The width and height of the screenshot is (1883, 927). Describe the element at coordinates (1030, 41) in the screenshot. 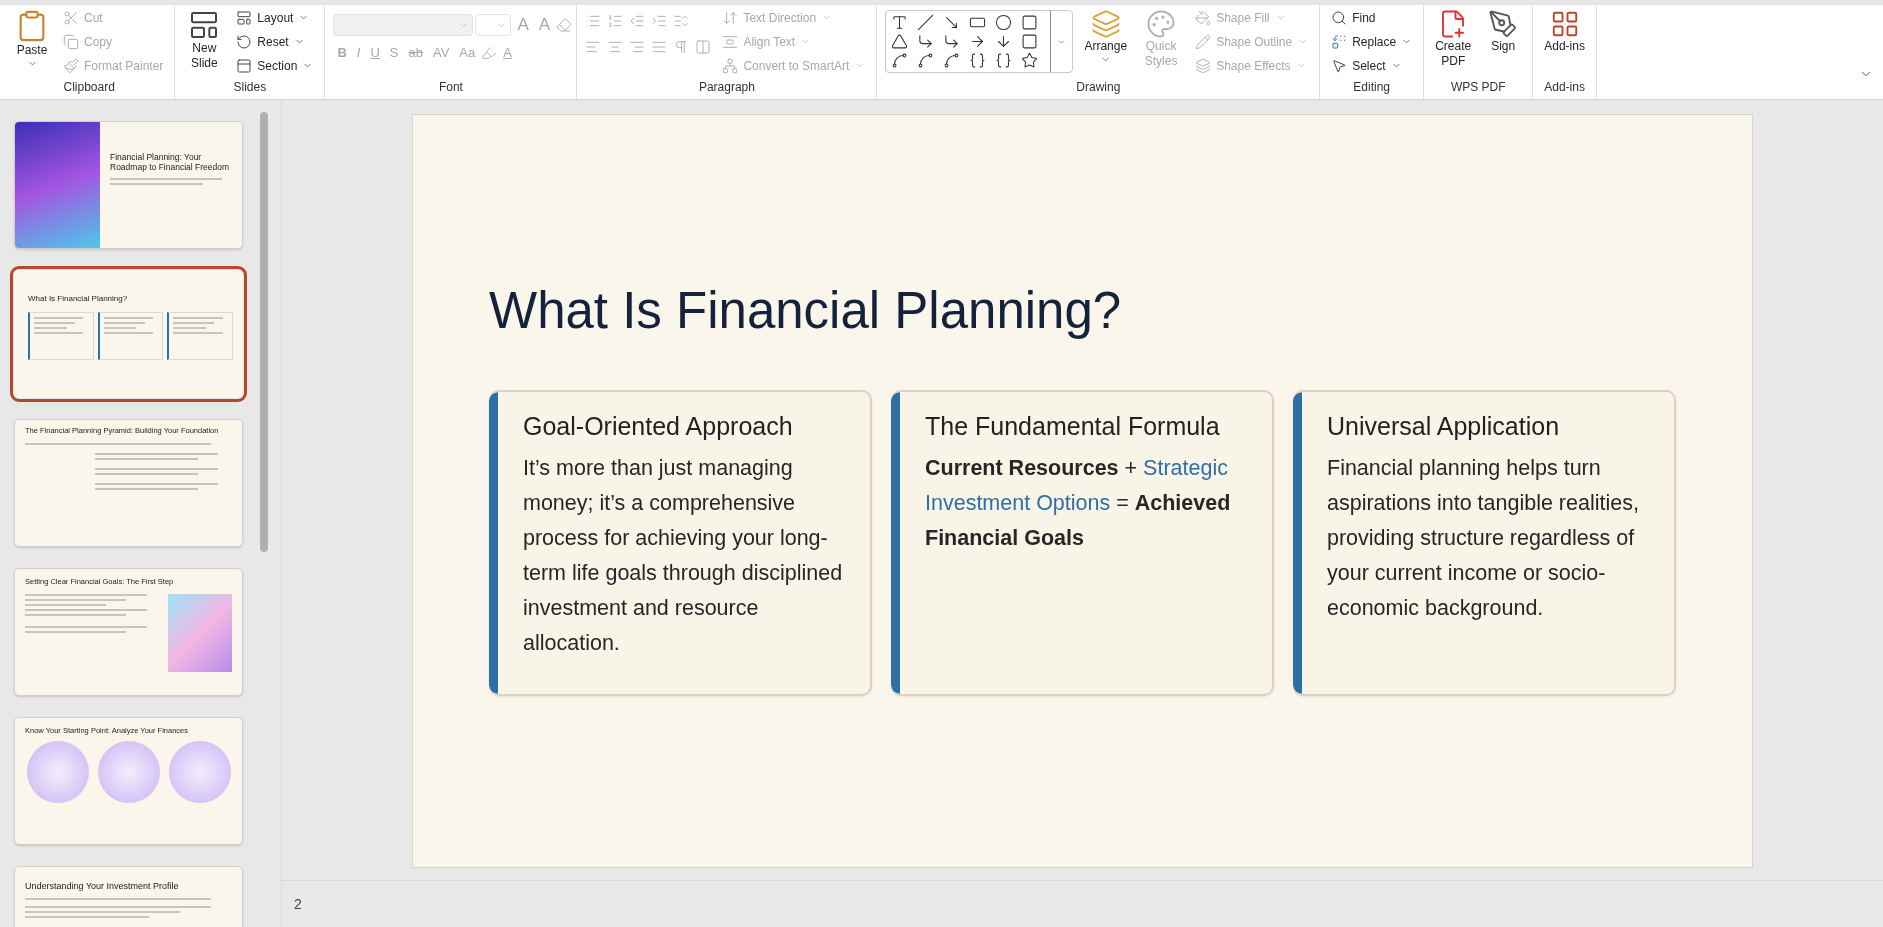

I see `shape-icon` at that location.